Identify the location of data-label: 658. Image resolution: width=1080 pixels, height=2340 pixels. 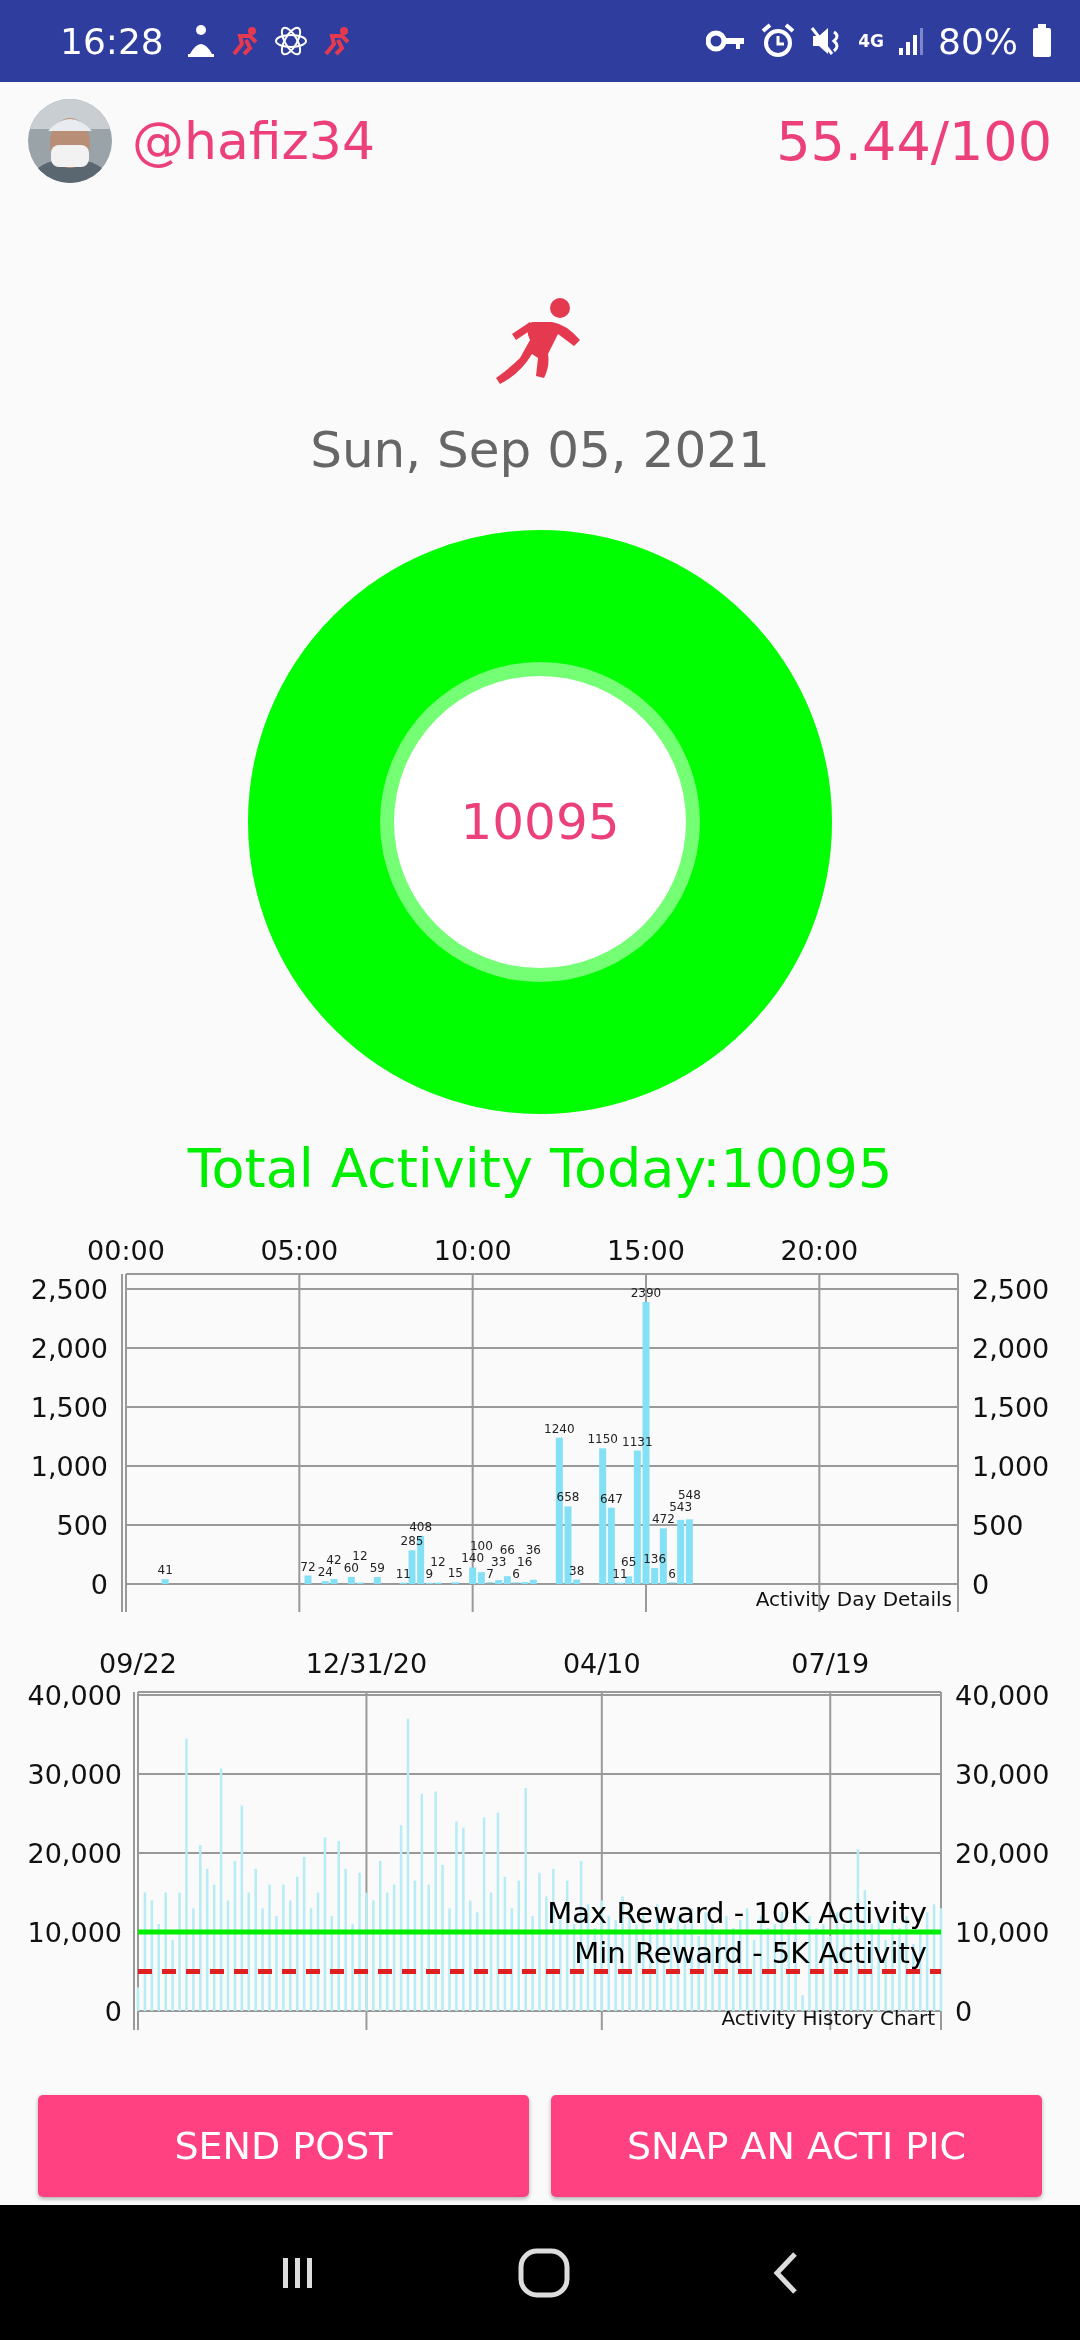
(568, 1497).